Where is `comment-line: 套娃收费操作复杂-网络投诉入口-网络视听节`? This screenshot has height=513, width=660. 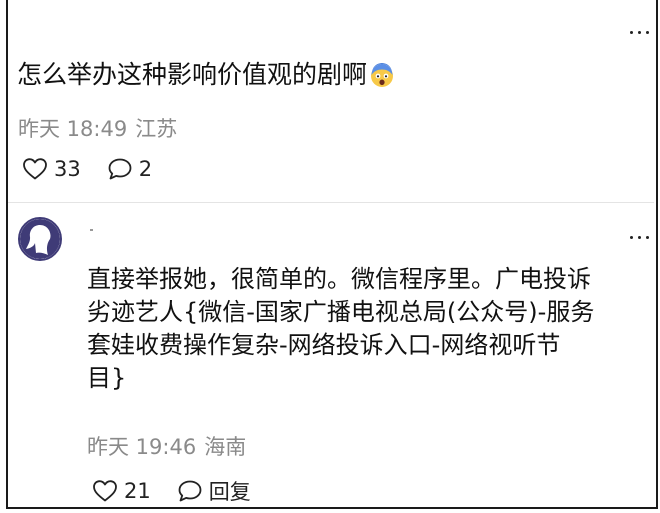
comment-line: 套娃收费操作复杂-网络投诉入口-网络视听节 is located at coordinates (324, 345).